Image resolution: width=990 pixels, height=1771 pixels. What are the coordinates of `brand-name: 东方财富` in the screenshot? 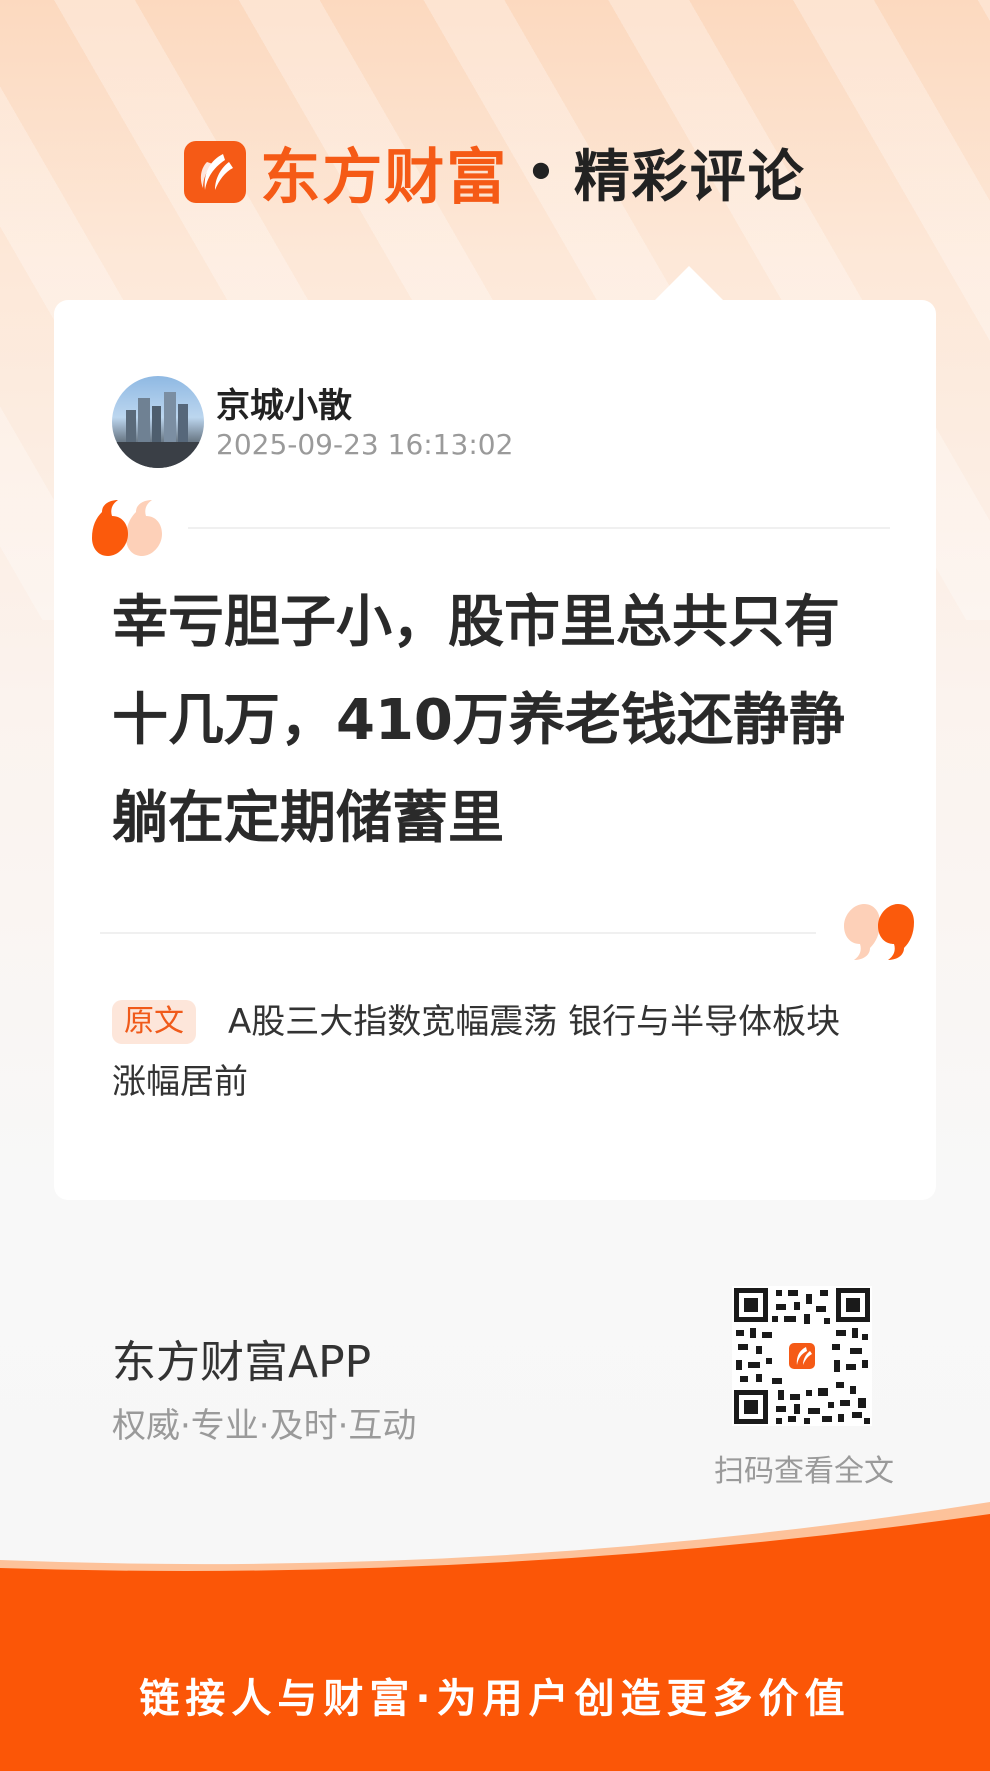 It's located at (384, 177).